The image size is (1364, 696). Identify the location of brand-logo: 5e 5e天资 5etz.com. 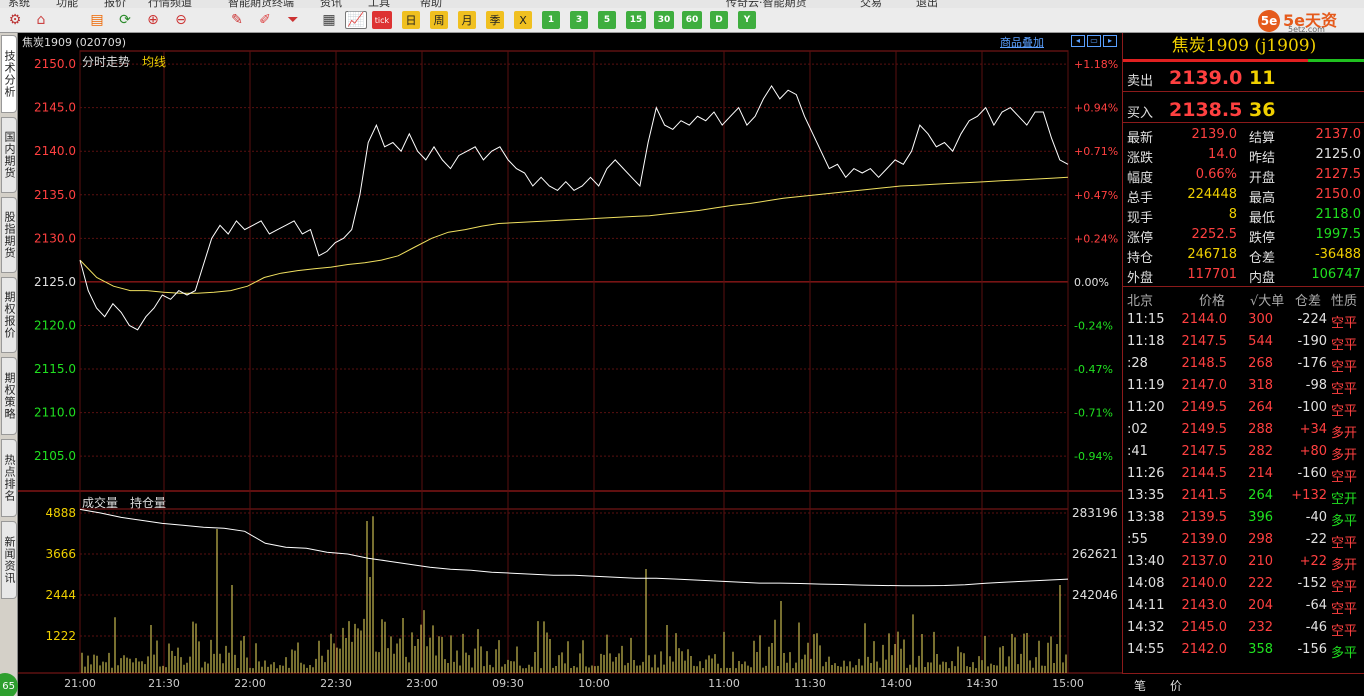
(1311, 21).